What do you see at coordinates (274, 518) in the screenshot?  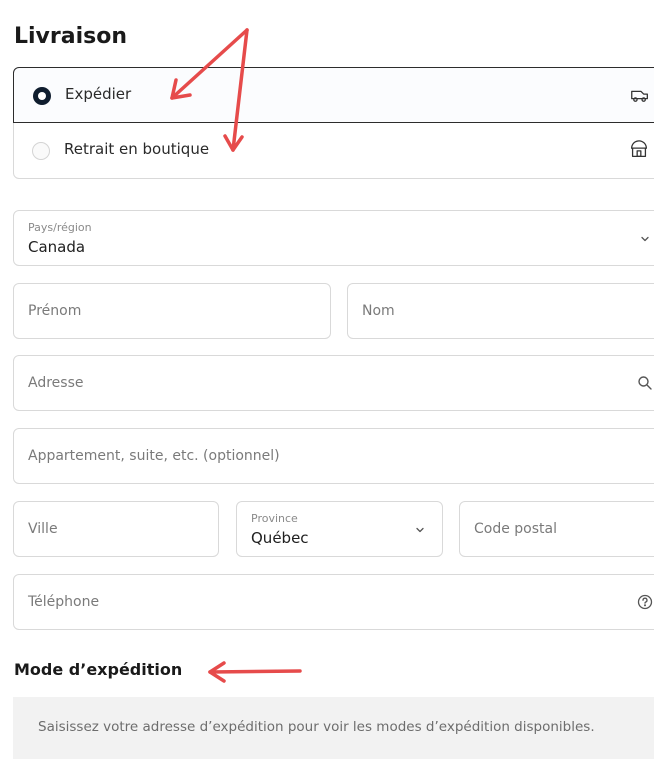 I see `province-label: Province` at bounding box center [274, 518].